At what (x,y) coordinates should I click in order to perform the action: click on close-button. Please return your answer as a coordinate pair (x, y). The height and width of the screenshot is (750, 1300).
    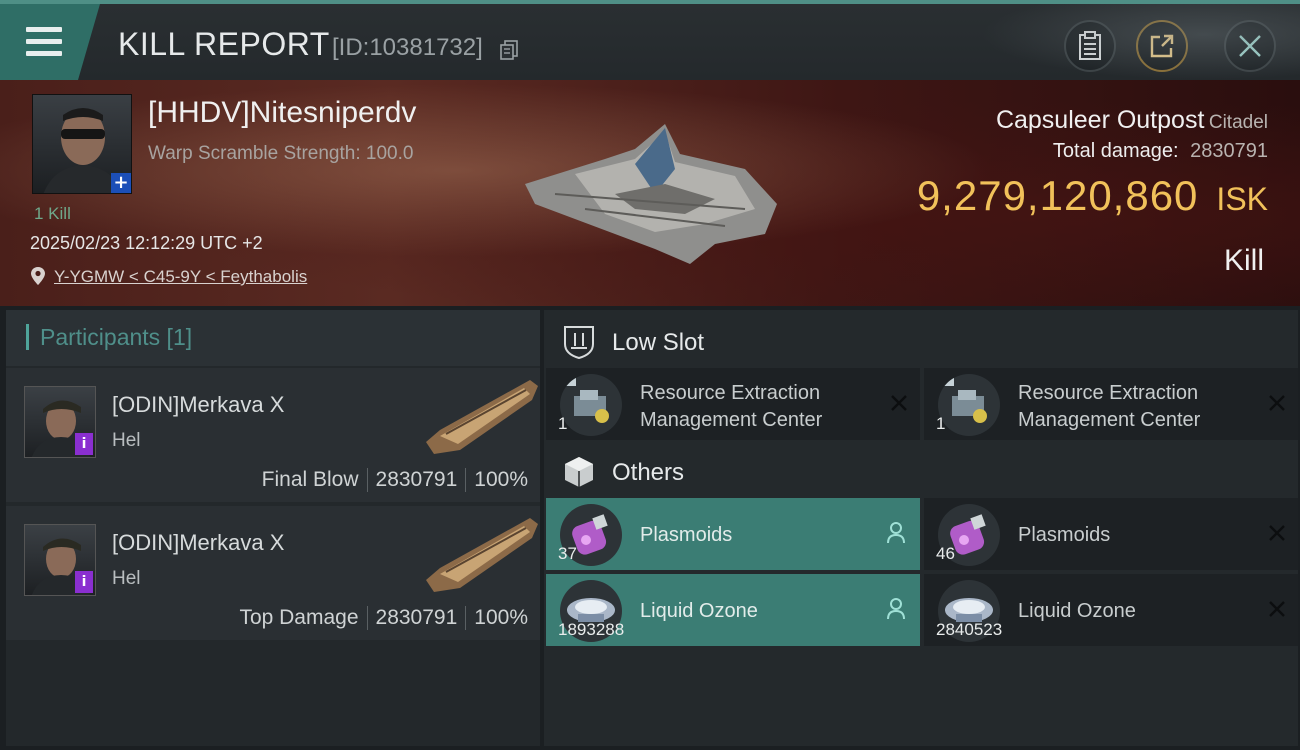
    Looking at the image, I should click on (1250, 46).